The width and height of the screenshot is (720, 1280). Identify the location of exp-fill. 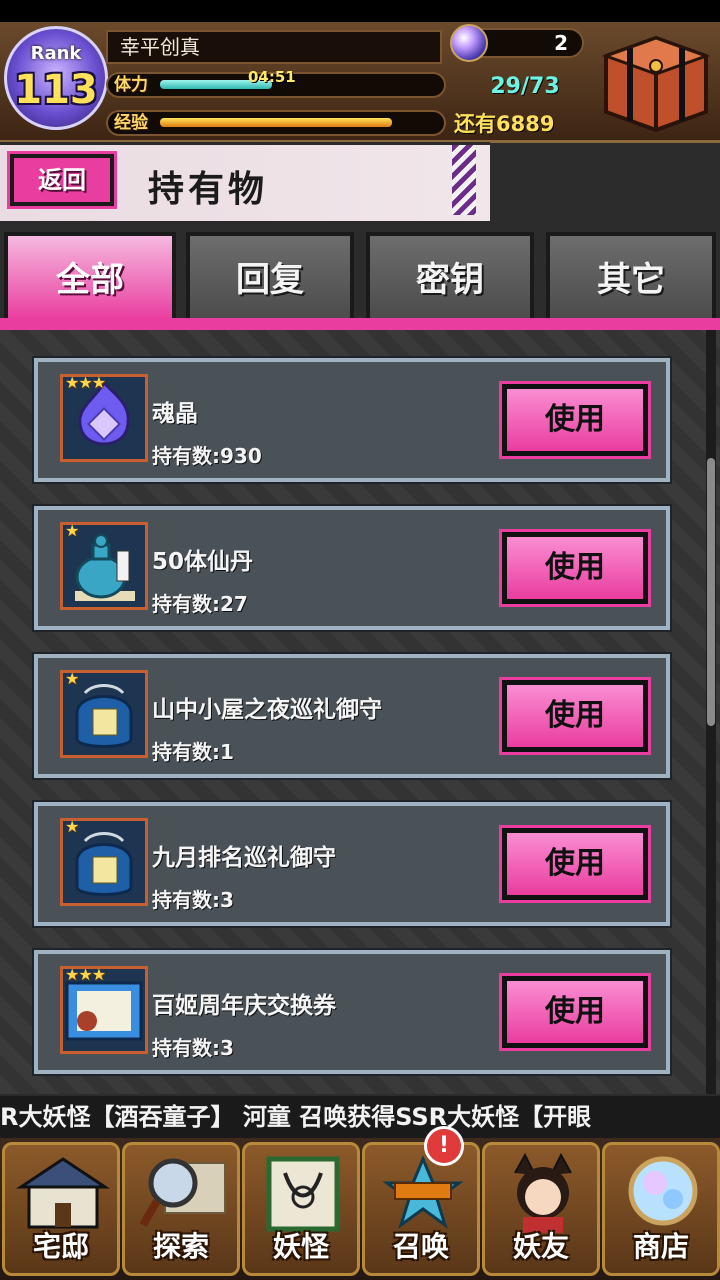
(276, 122).